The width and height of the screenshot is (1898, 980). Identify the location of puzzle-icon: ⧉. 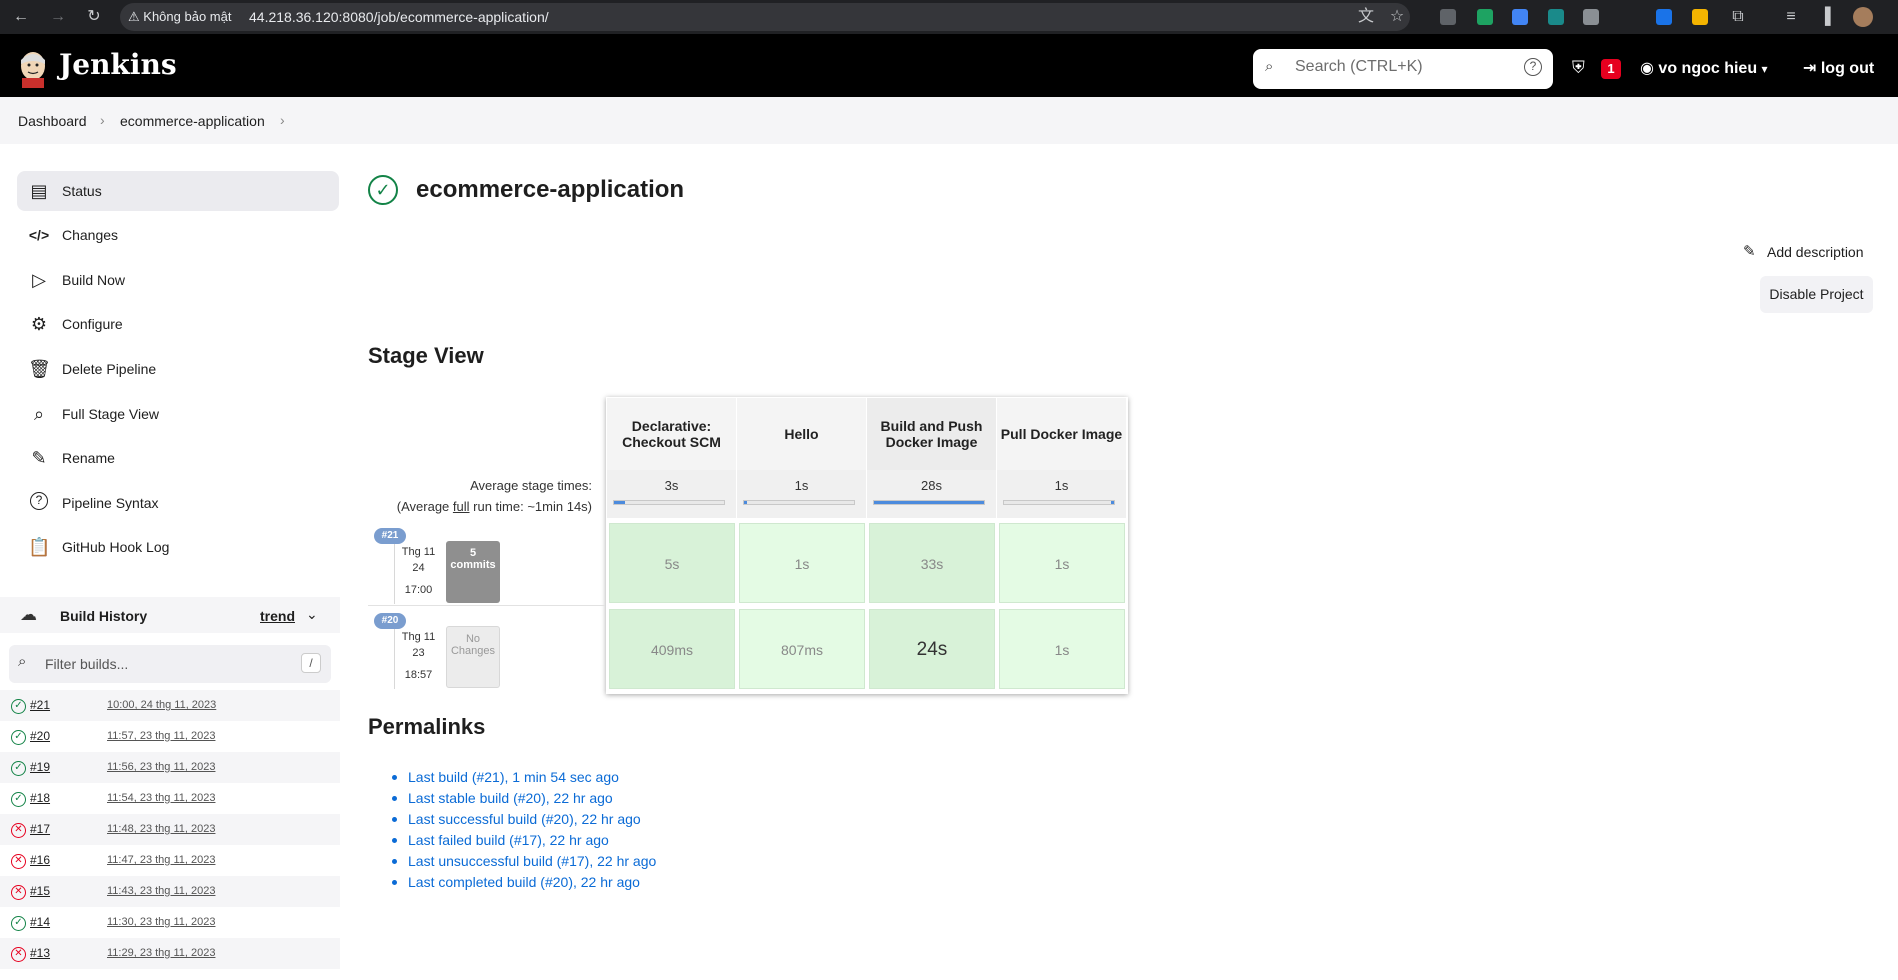
(1738, 17).